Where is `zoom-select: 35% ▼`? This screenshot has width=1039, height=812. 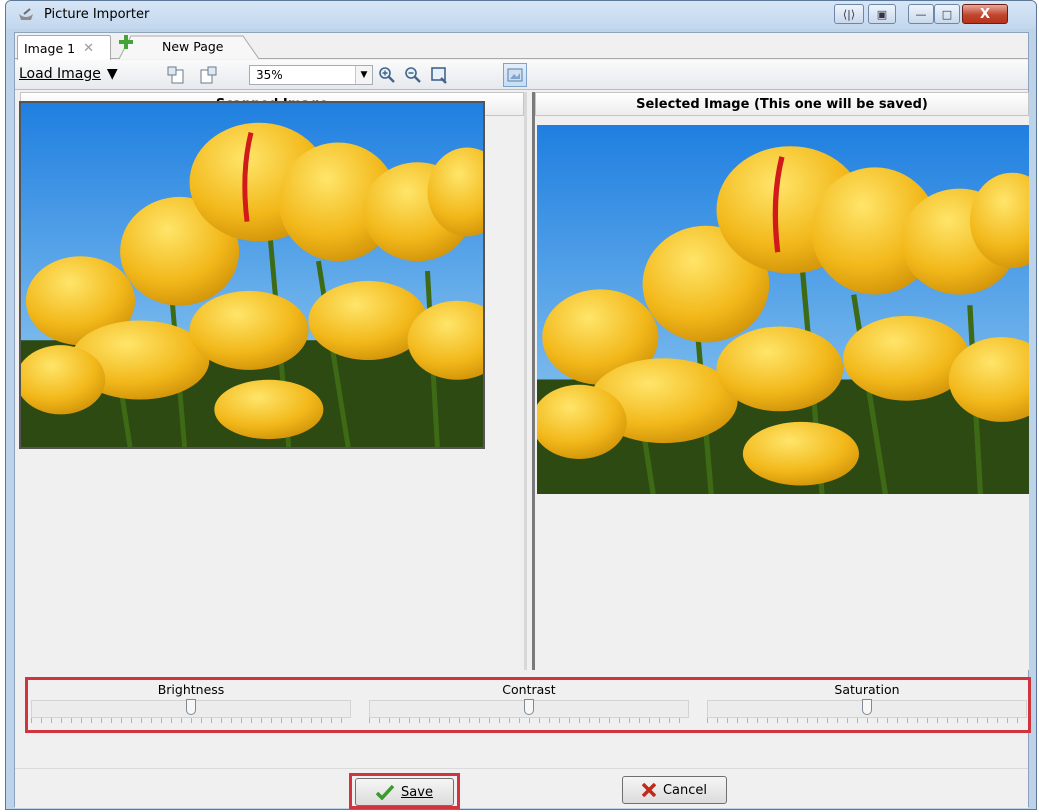 zoom-select: 35% ▼ is located at coordinates (311, 75).